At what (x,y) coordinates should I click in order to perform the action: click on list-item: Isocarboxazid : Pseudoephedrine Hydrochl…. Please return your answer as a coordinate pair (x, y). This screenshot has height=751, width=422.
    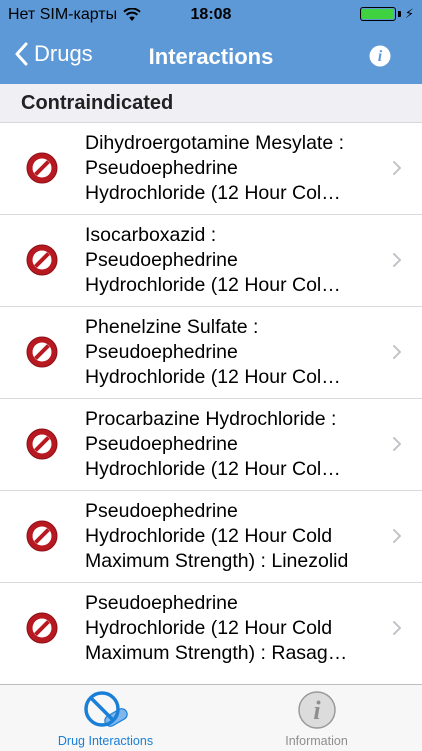
    Looking at the image, I should click on (211, 261).